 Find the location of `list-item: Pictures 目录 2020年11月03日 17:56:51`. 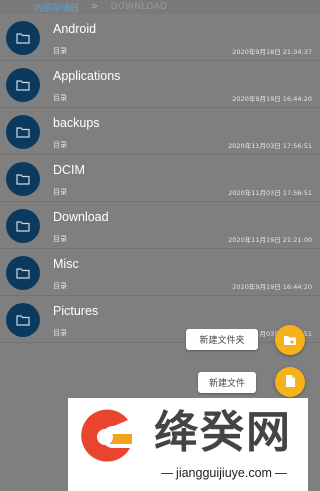

list-item: Pictures 目录 2020年11月03日 17:56:51 is located at coordinates (160, 319).